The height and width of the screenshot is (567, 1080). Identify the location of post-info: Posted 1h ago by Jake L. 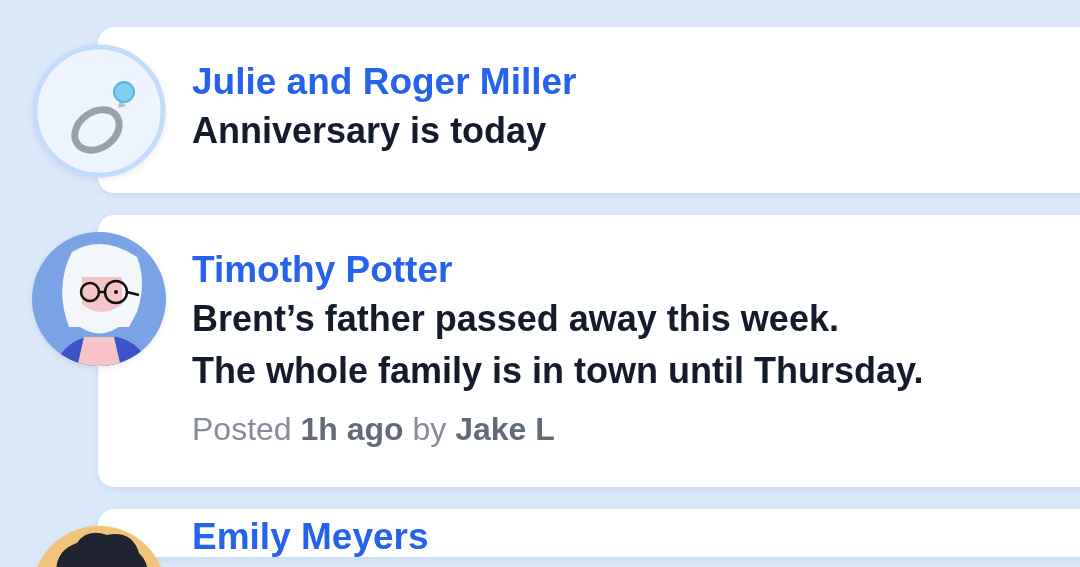
(374, 429).